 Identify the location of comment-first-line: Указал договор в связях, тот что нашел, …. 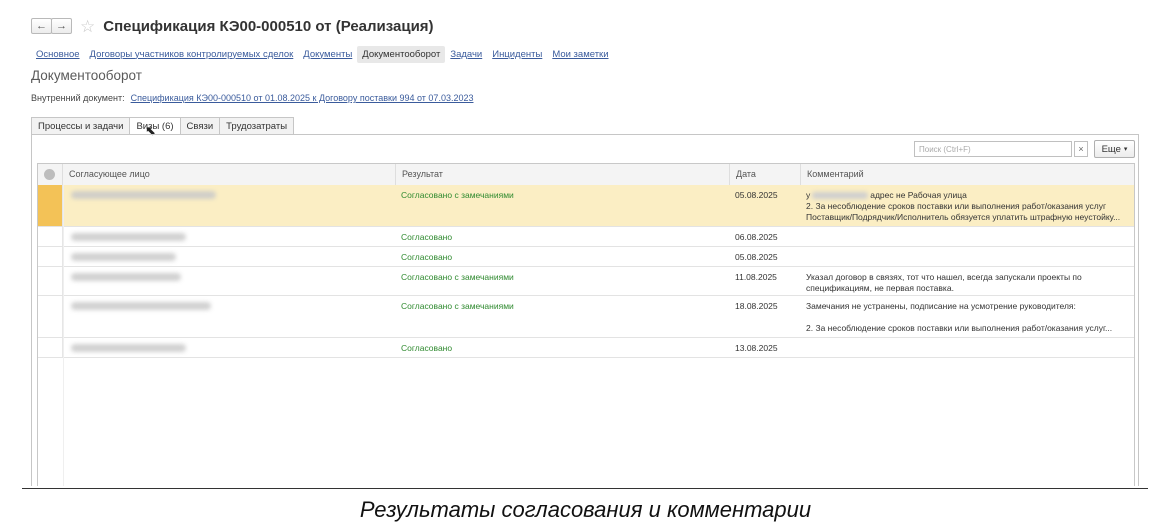
(944, 277).